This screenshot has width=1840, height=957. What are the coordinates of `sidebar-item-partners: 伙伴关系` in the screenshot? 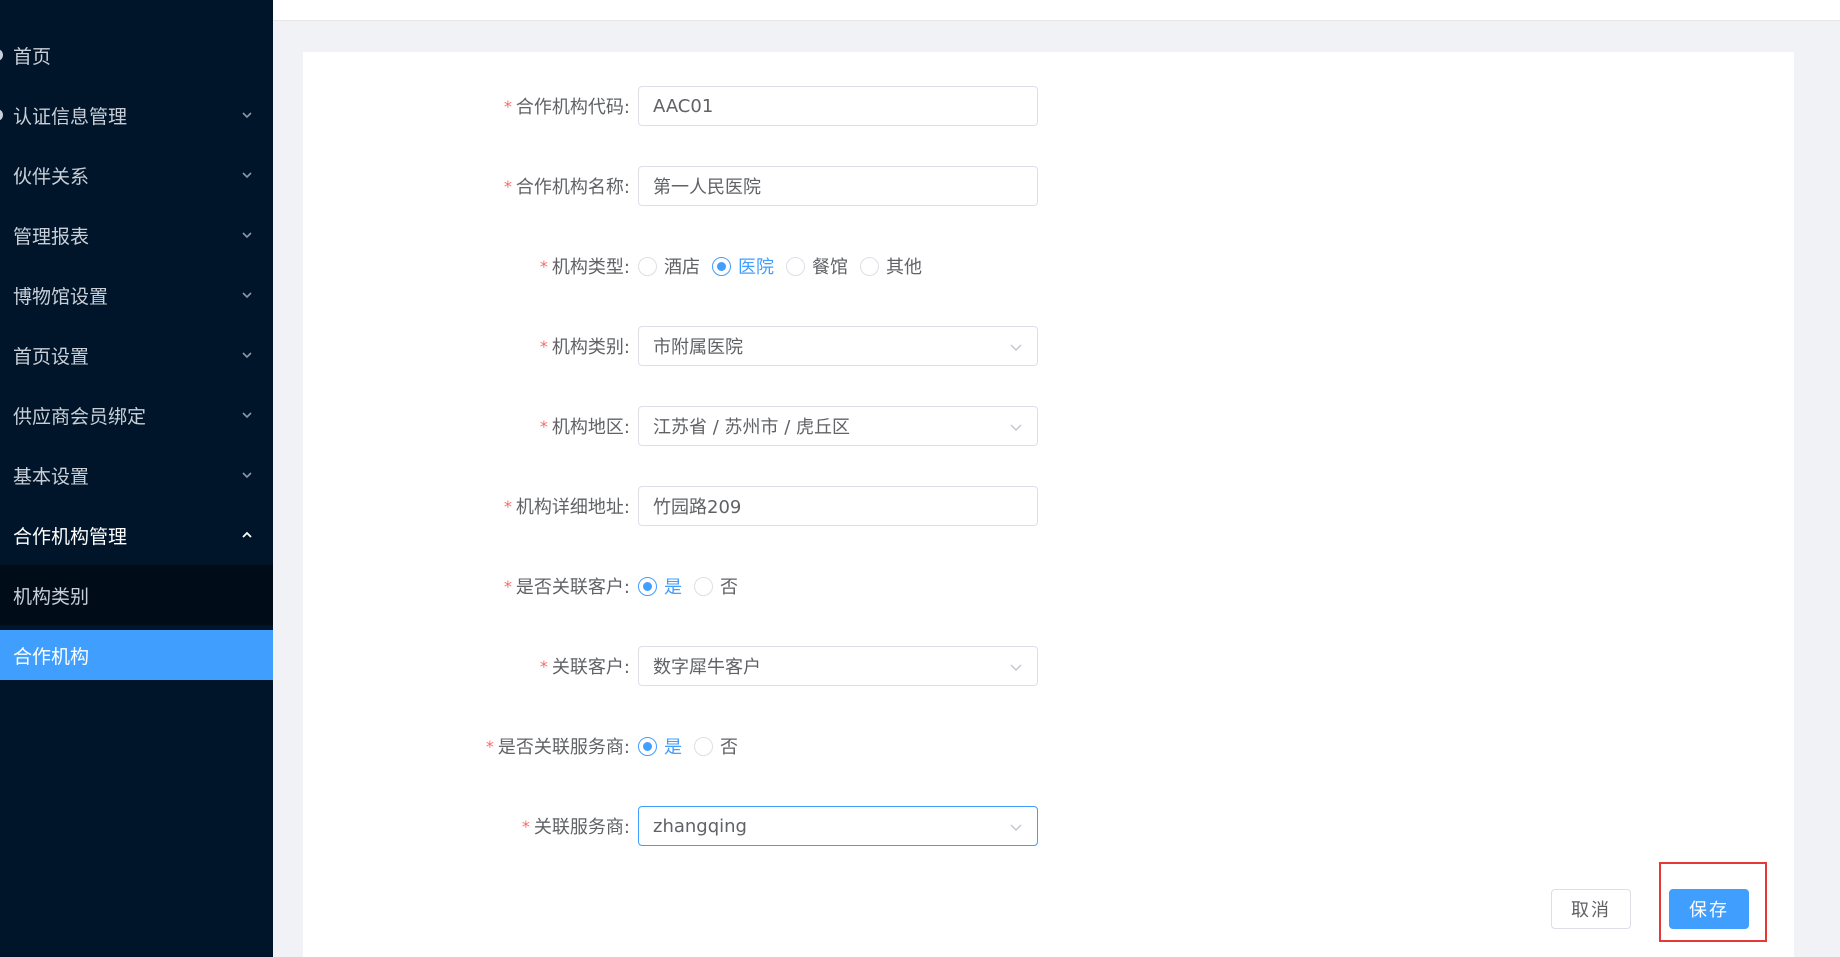 It's located at (136, 175).